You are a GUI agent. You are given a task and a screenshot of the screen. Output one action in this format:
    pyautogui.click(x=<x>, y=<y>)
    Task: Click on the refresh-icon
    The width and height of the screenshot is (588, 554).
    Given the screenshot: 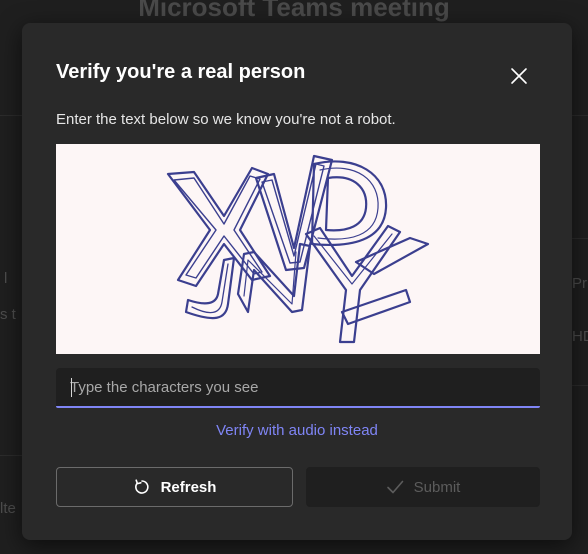 What is the action you would take?
    pyautogui.click(x=141, y=486)
    